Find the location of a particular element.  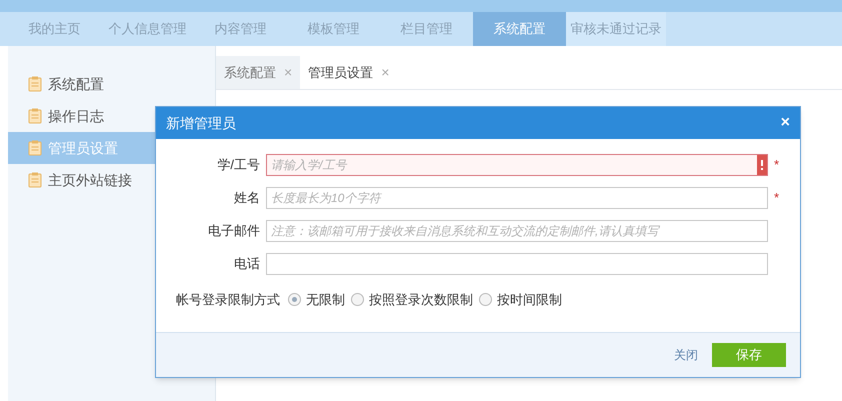

field-label: 帐号登录限制方式 is located at coordinates (228, 300).